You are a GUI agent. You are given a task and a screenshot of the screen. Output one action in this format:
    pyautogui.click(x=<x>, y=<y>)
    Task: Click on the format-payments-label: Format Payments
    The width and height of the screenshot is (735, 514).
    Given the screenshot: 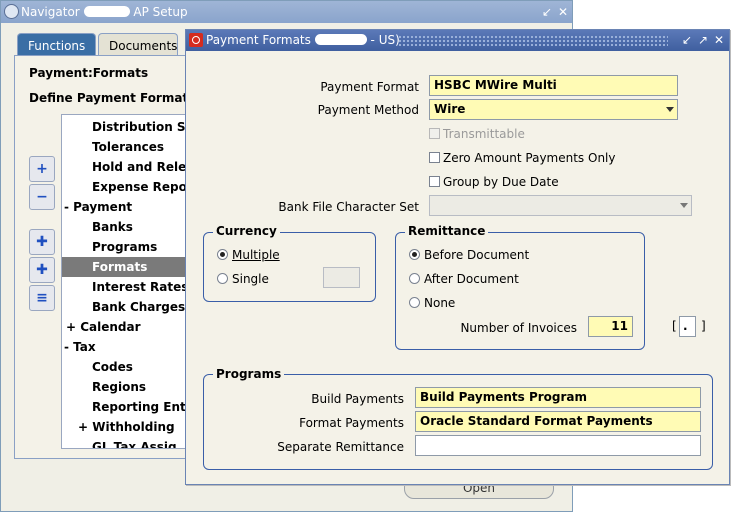 What is the action you would take?
    pyautogui.click(x=351, y=423)
    